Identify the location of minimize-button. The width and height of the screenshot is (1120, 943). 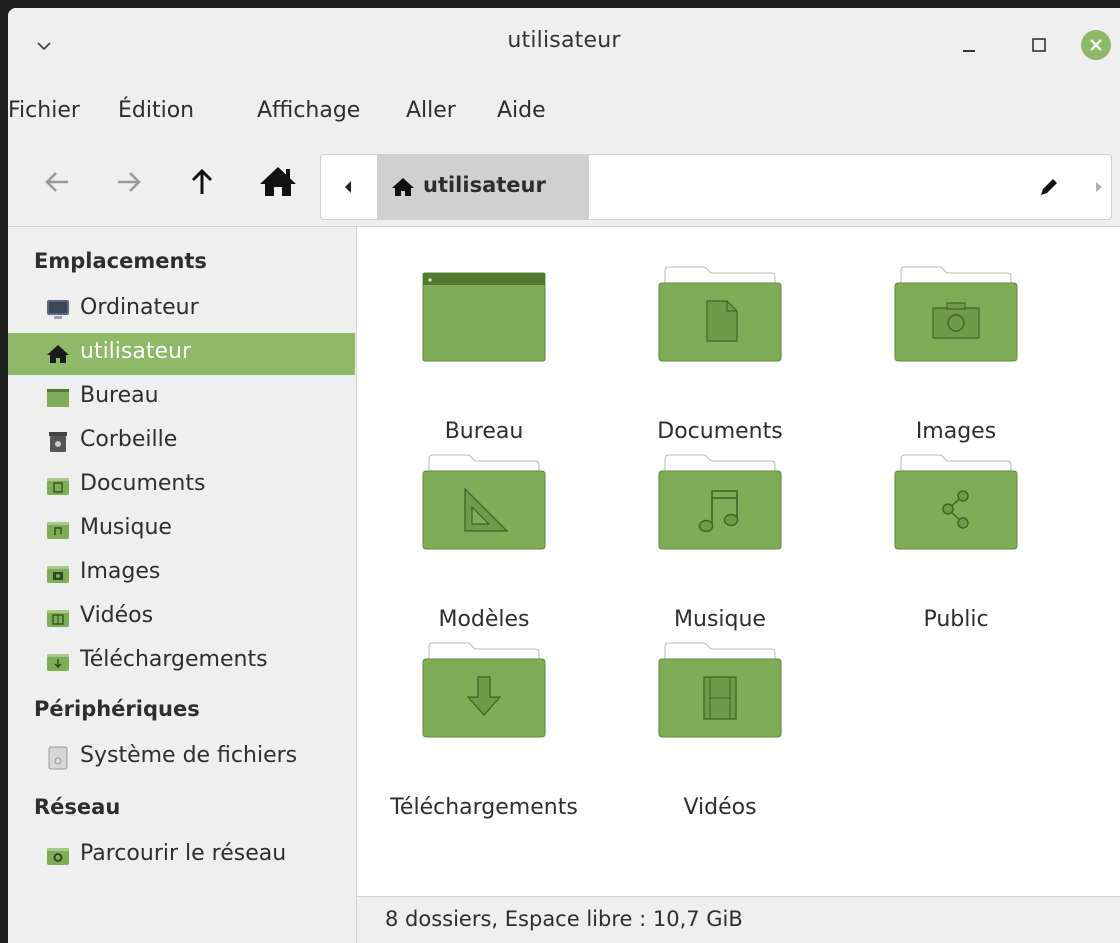
(969, 45).